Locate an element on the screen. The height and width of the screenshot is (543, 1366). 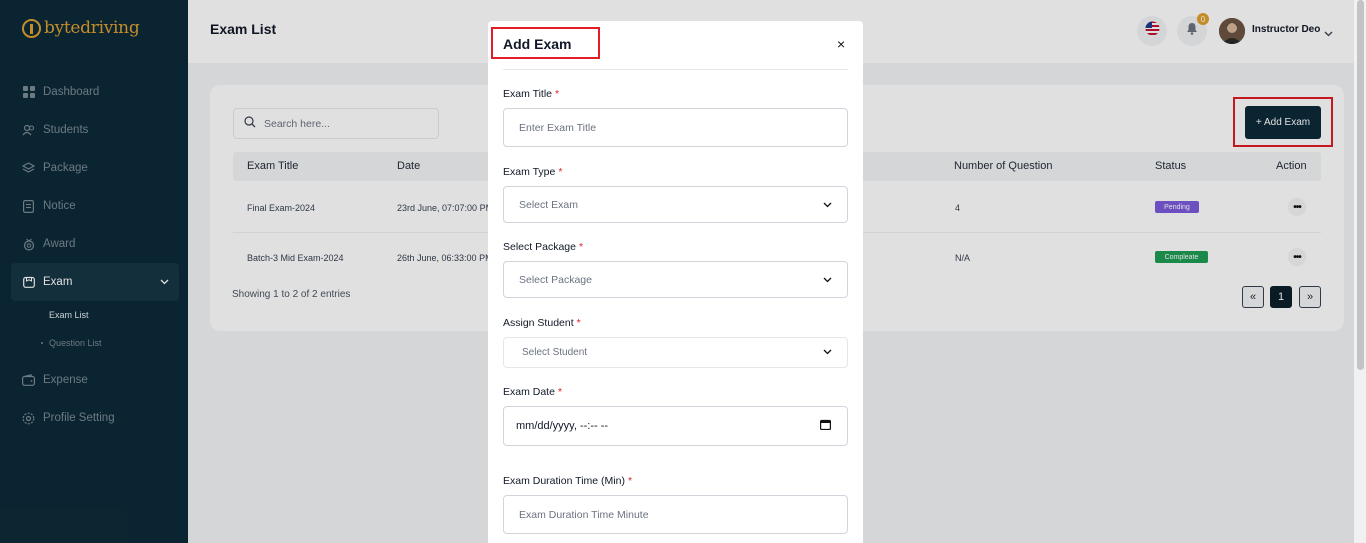
package-select: Select Package is located at coordinates (675, 279).